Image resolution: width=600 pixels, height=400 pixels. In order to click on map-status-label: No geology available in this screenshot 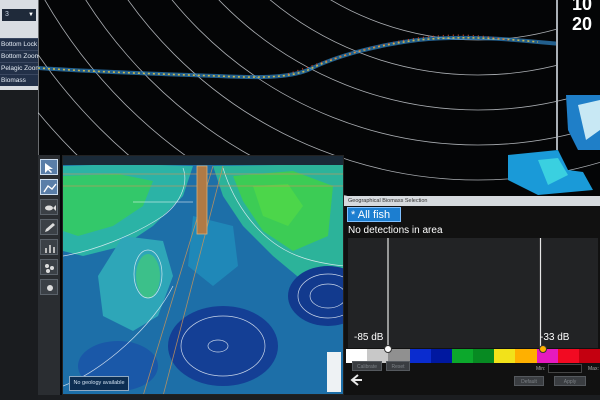, I will do `click(99, 383)`.